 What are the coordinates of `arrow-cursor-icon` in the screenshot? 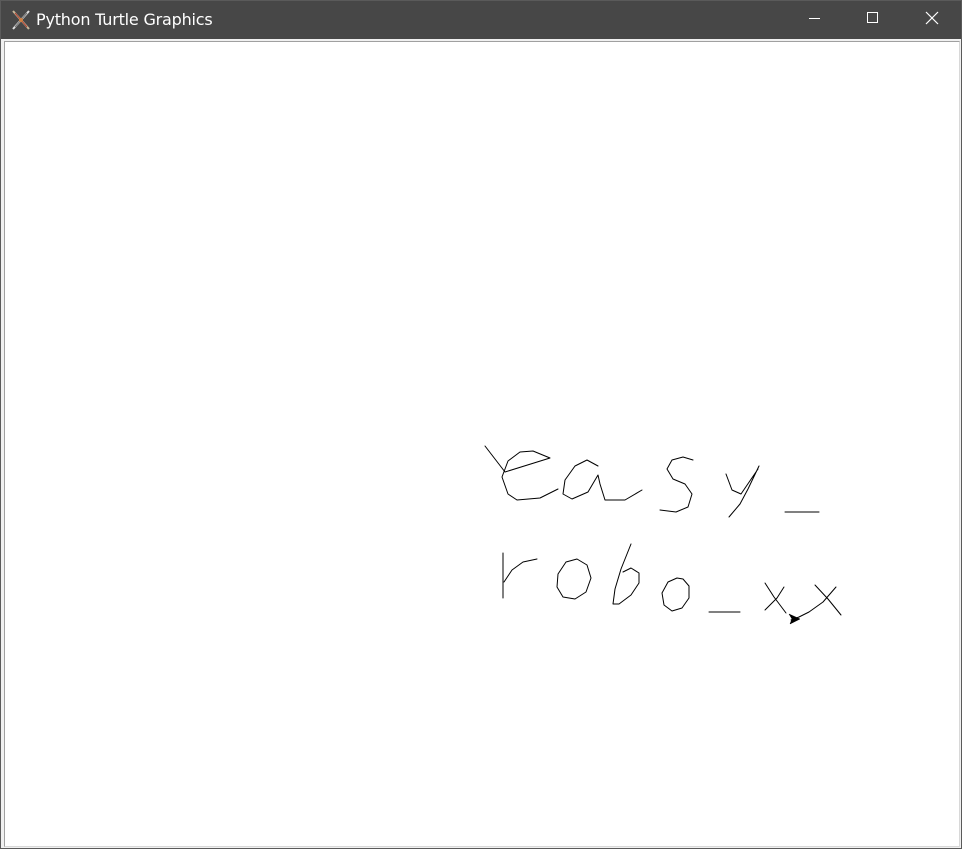 It's located at (794, 619).